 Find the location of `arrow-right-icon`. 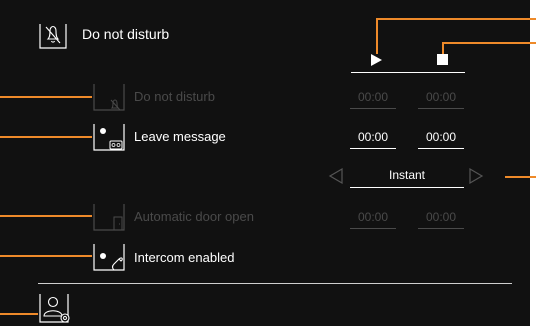

arrow-right-icon is located at coordinates (476, 176).